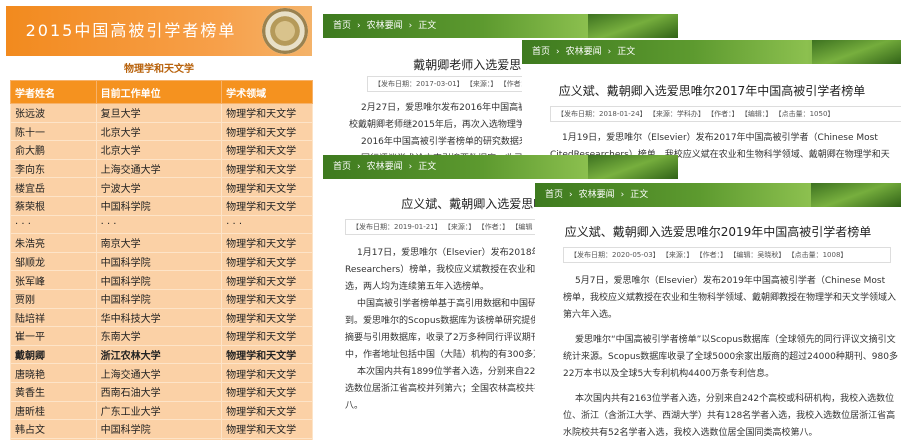  I want to click on table-row: 朱浩亮 南京大学 物理学和天文学, so click(161, 243).